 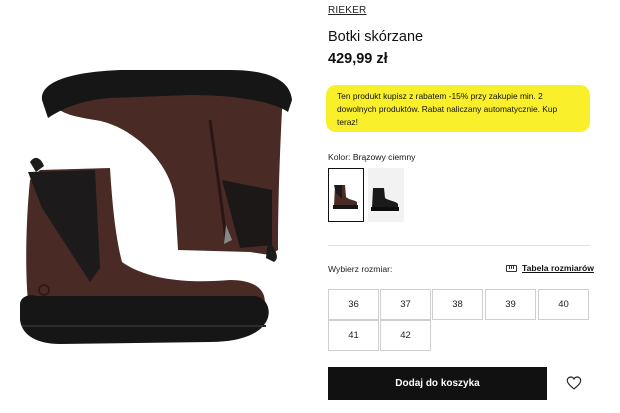 I want to click on size-option-41: 41, so click(x=353, y=335).